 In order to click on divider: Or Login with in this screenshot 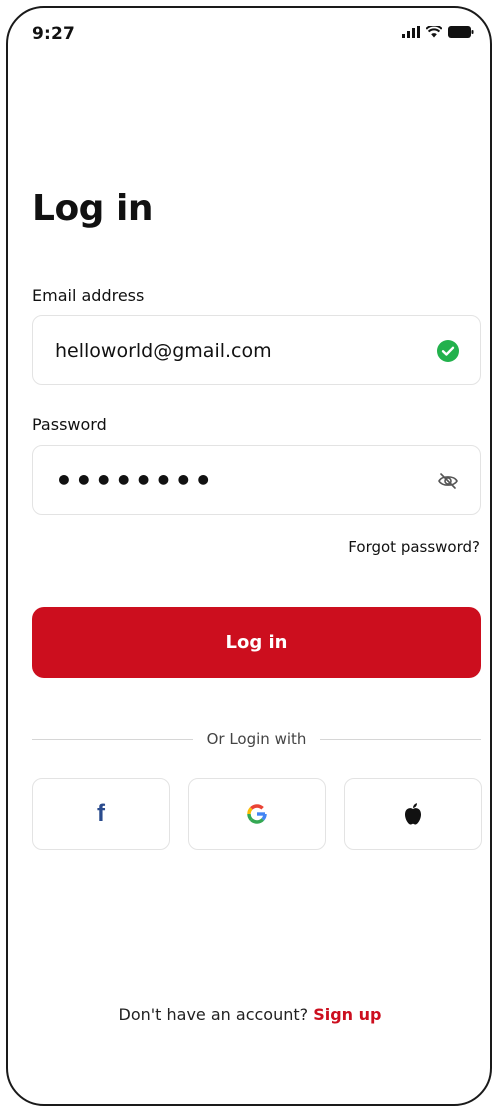, I will do `click(256, 739)`.